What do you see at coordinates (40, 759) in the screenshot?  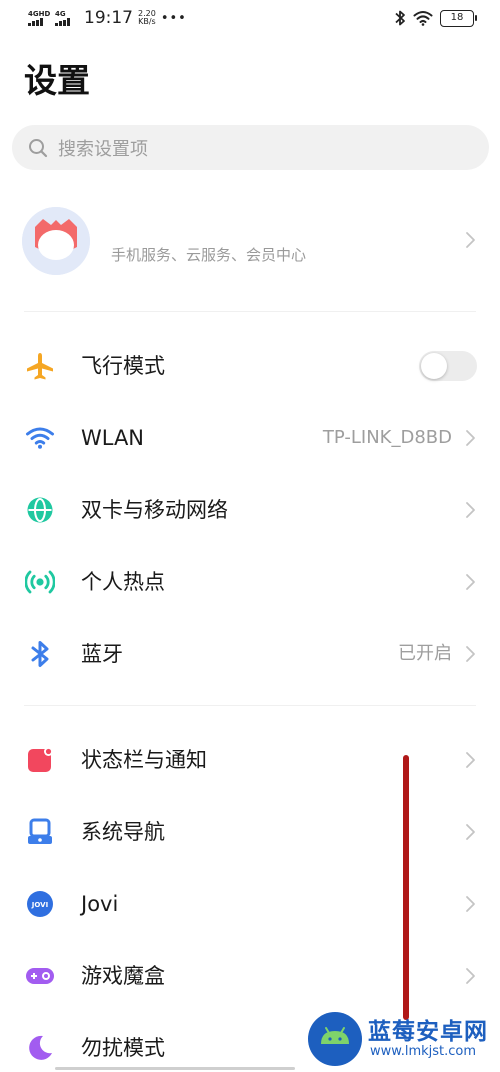 I see `notification-icon` at bounding box center [40, 759].